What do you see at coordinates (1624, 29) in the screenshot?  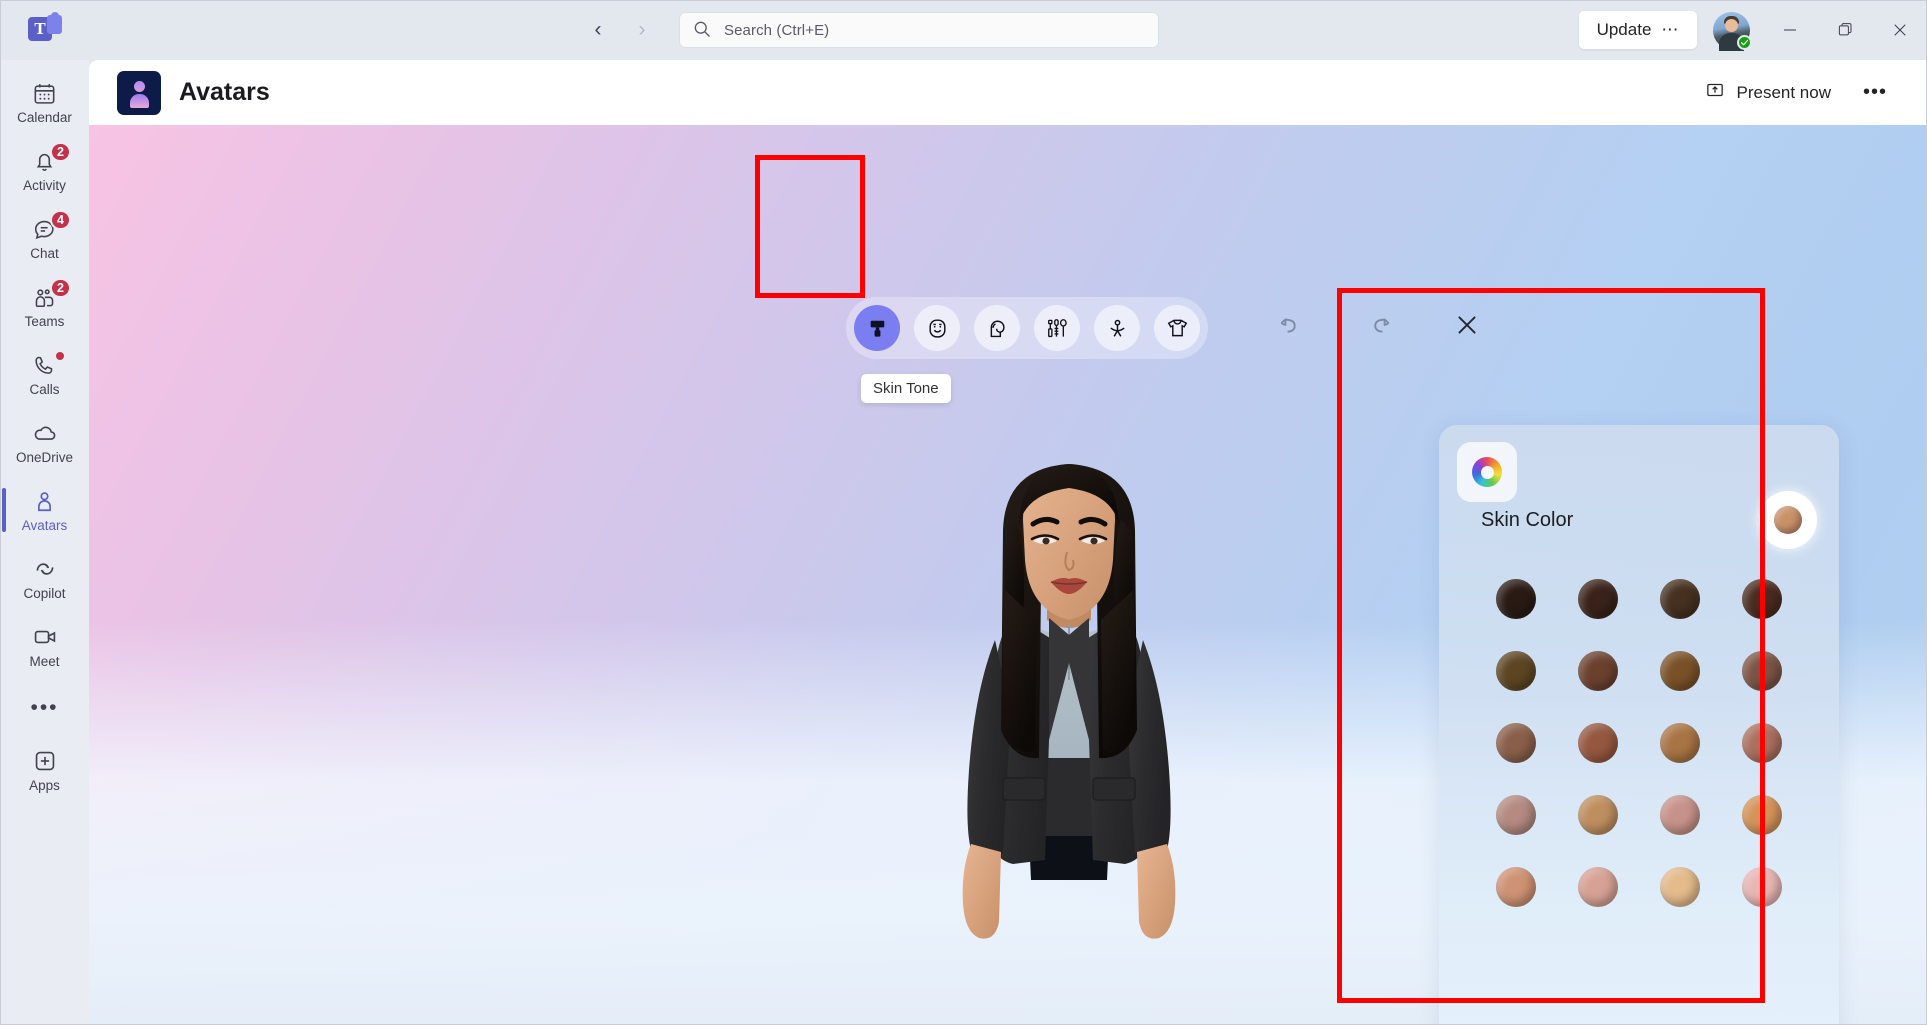 I see `update-label: Update` at bounding box center [1624, 29].